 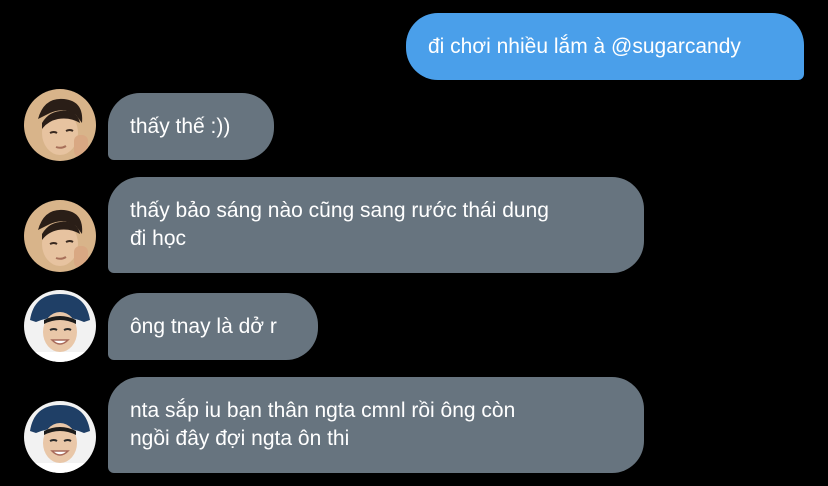 I want to click on incoming-message-bubble: ông tnay là dở r, so click(x=213, y=326).